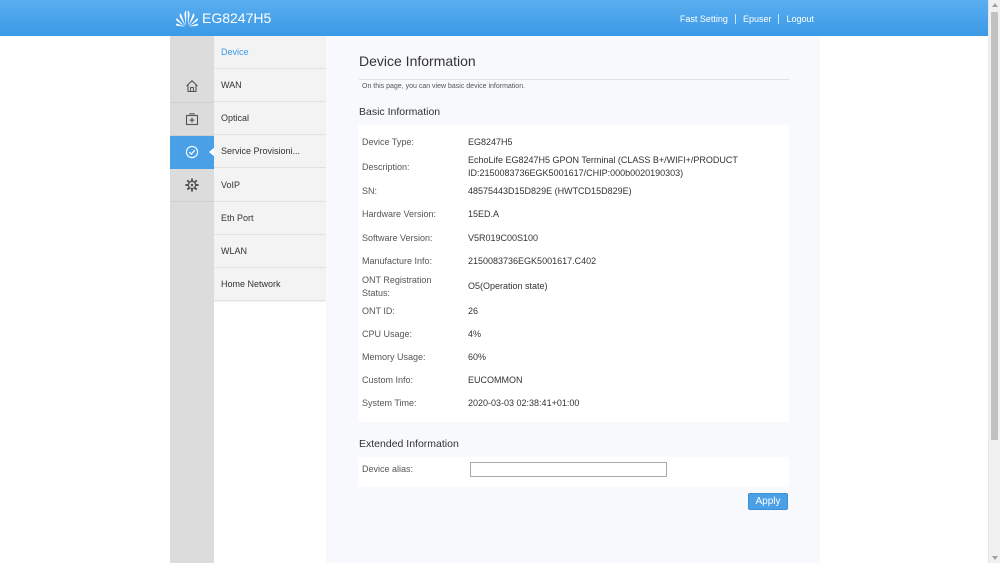 This screenshot has width=1000, height=563. I want to click on software-version-value: V5R019C00S100, so click(503, 238).